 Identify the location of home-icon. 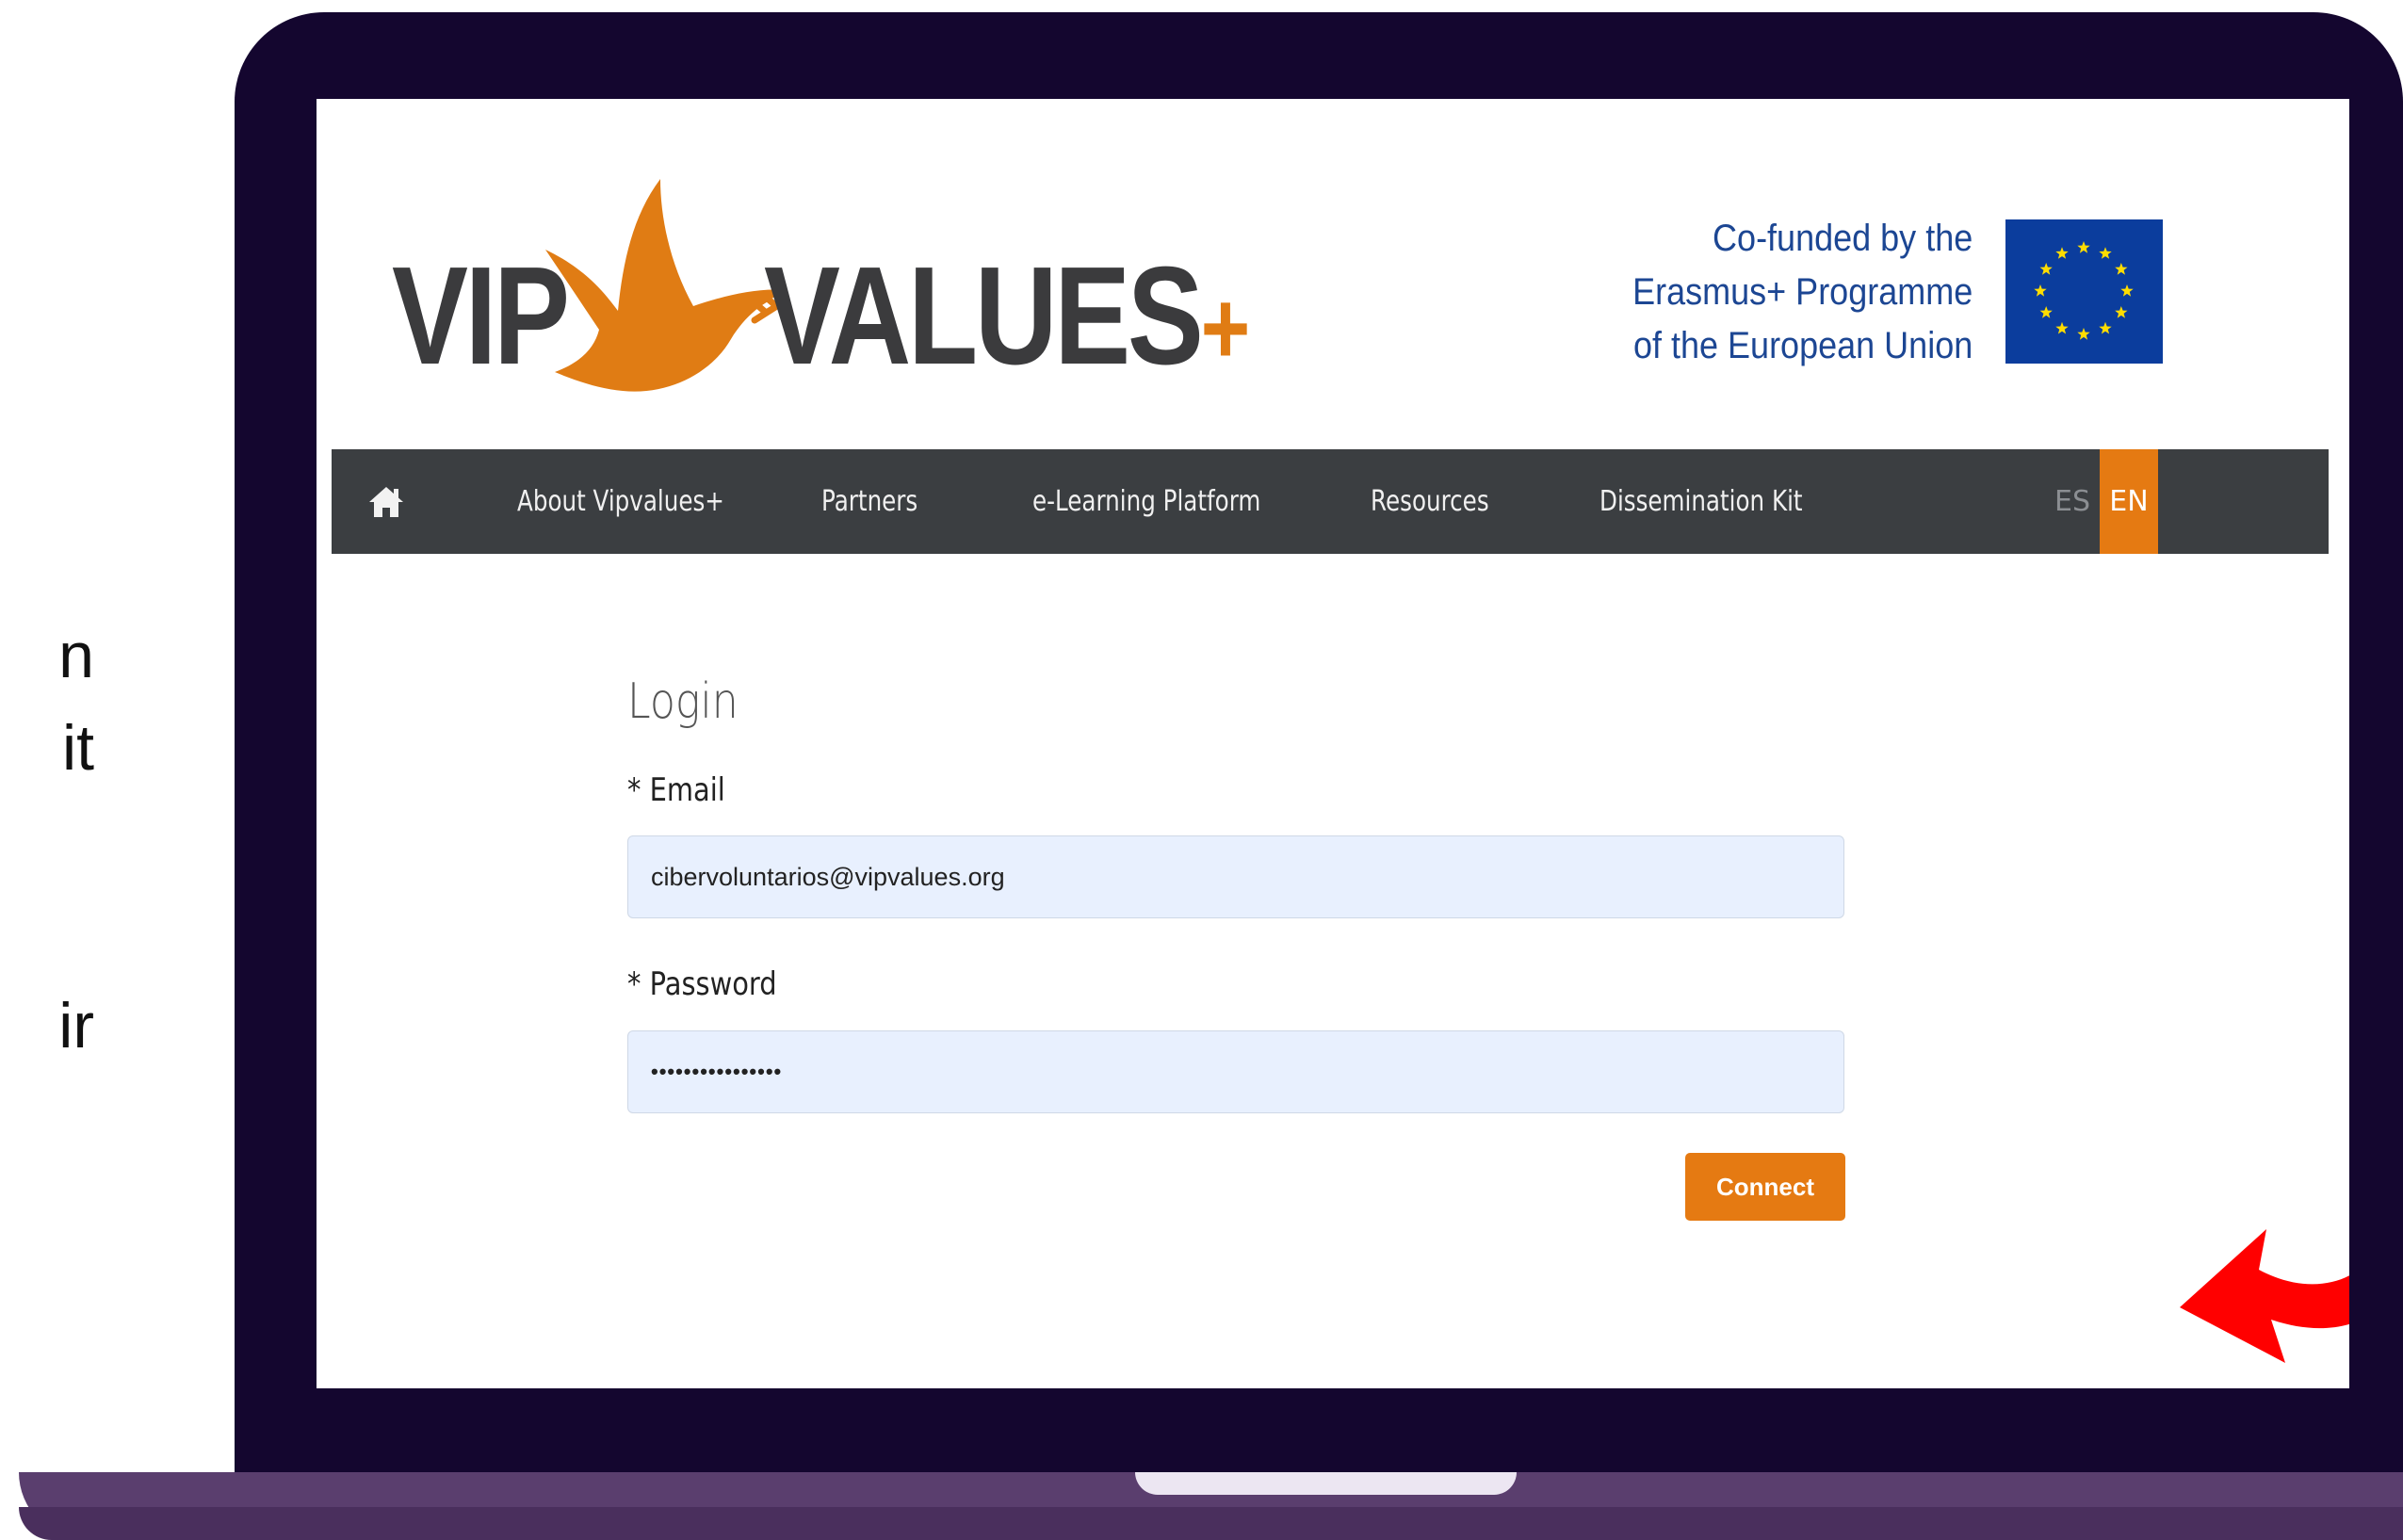
(386, 502).